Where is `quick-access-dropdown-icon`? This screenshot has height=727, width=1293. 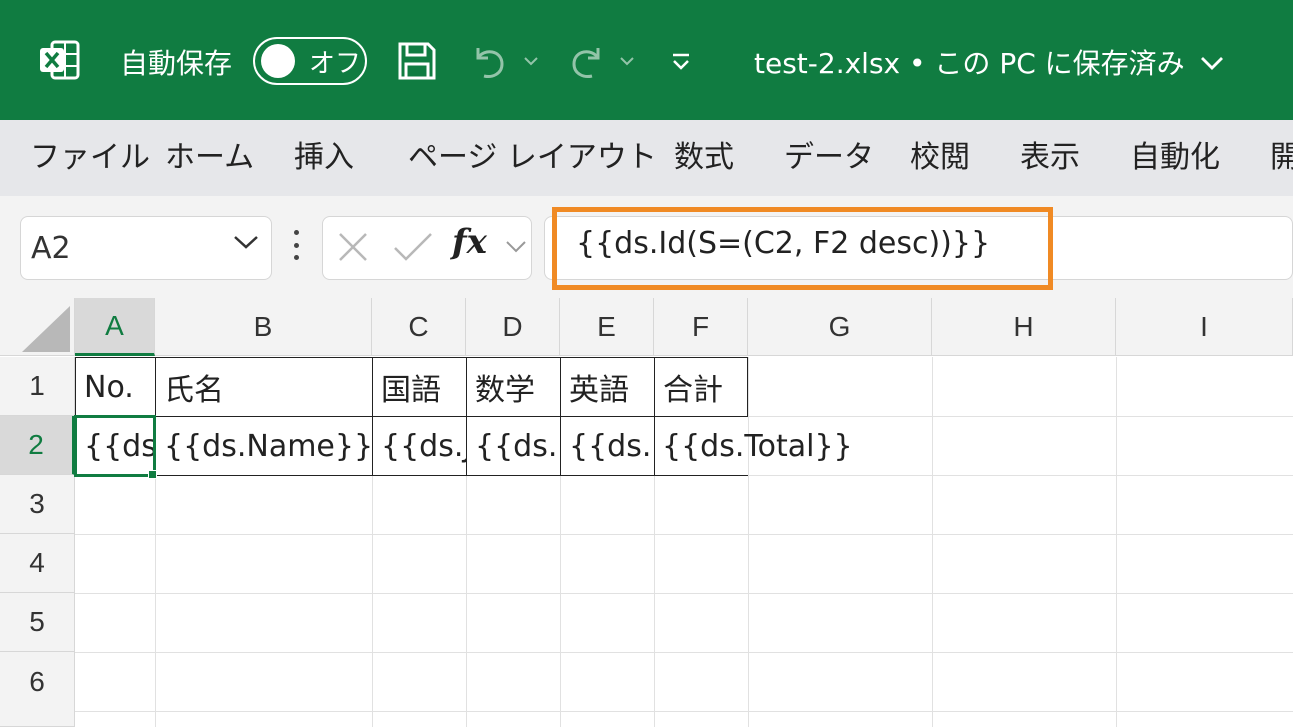
quick-access-dropdown-icon is located at coordinates (681, 62).